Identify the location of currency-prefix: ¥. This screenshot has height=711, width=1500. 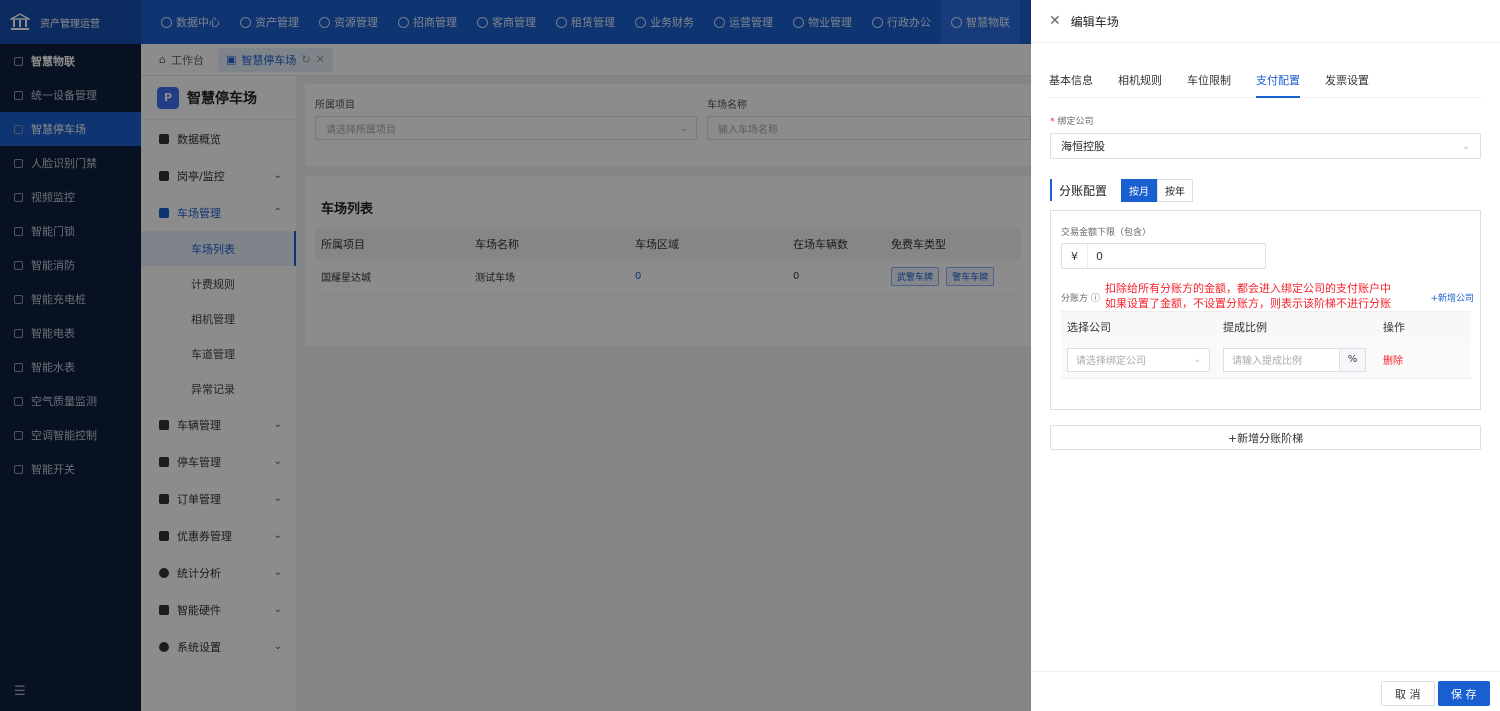
(1075, 256).